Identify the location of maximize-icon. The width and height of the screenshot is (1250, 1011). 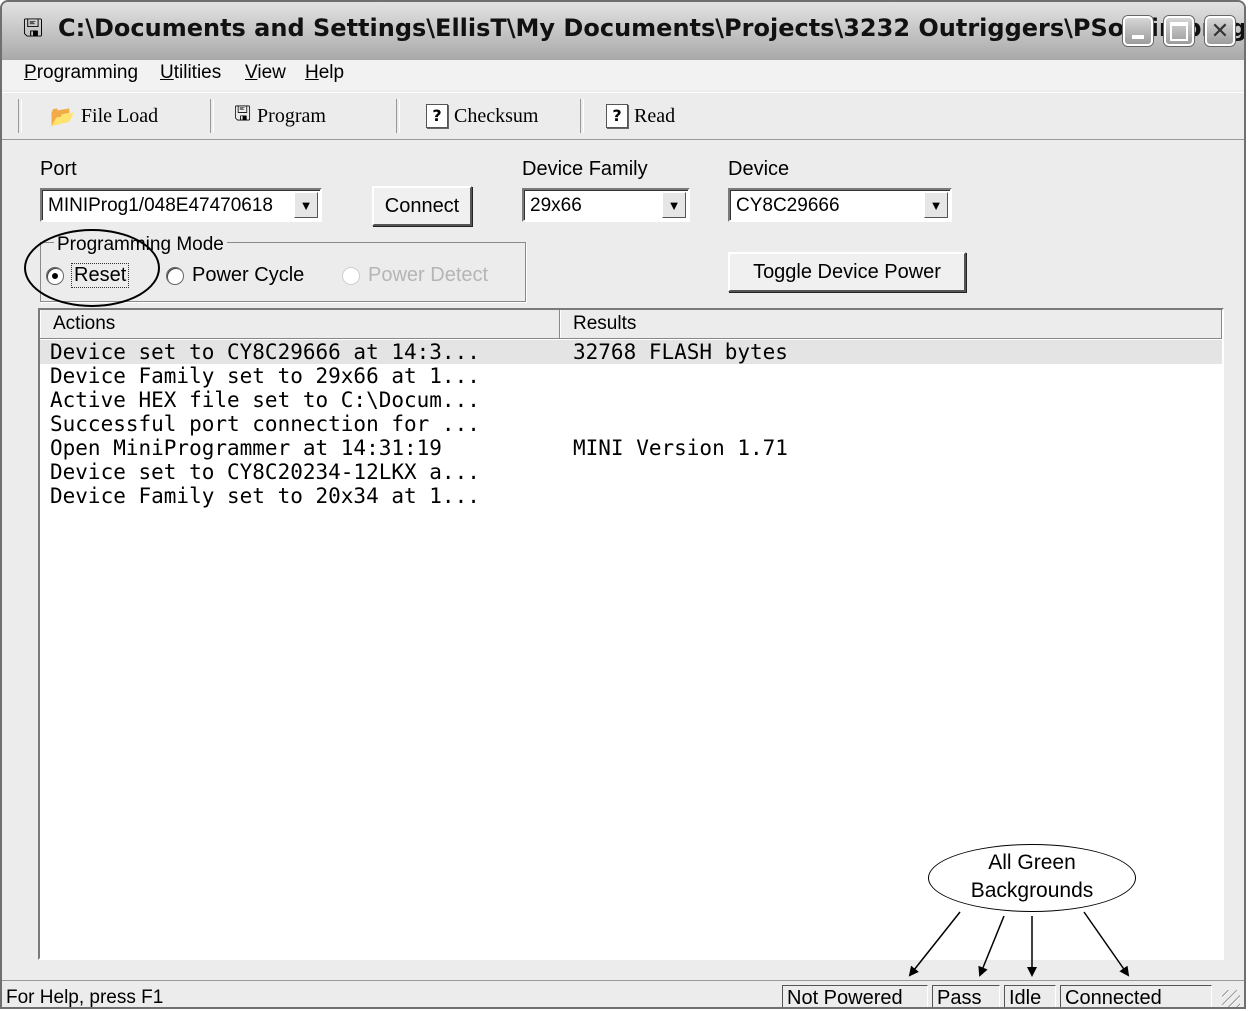
(1179, 31).